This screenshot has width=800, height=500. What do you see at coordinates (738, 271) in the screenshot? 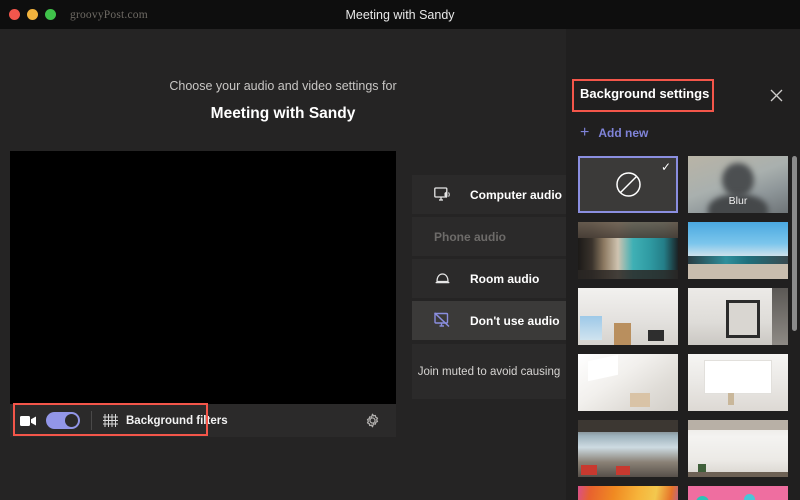
I see `sand-band` at bounding box center [738, 271].